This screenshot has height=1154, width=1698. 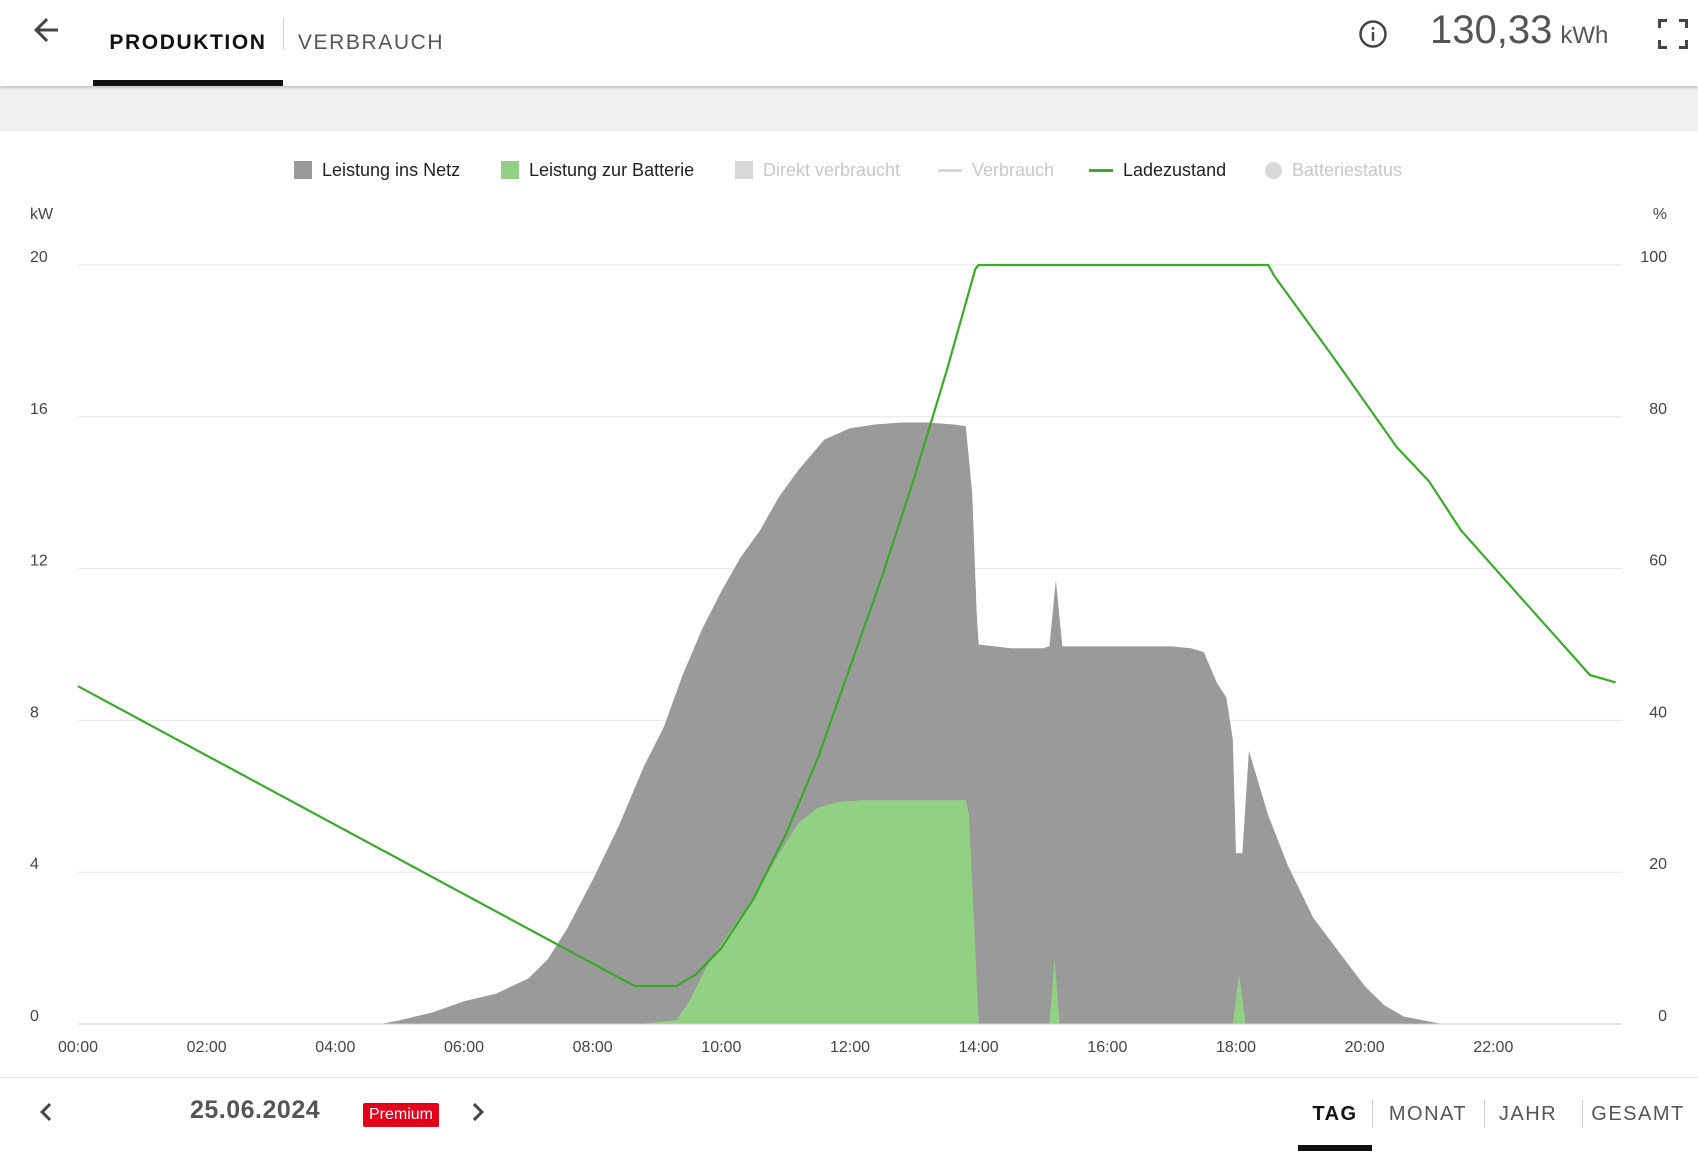 What do you see at coordinates (39, 561) in the screenshot?
I see `y-left-tick-label: 12` at bounding box center [39, 561].